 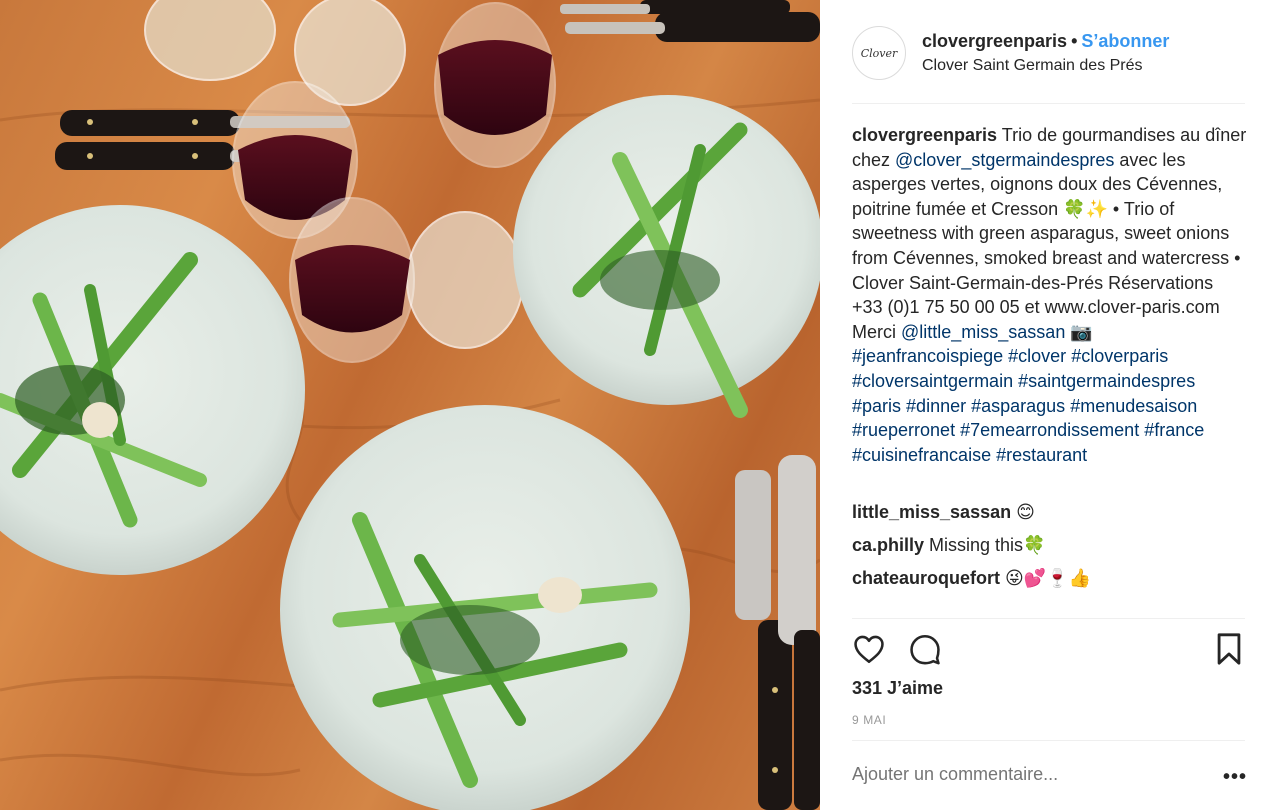 What do you see at coordinates (921, 455) in the screenshot?
I see `hashtag-link: #cuisinefrancaise` at bounding box center [921, 455].